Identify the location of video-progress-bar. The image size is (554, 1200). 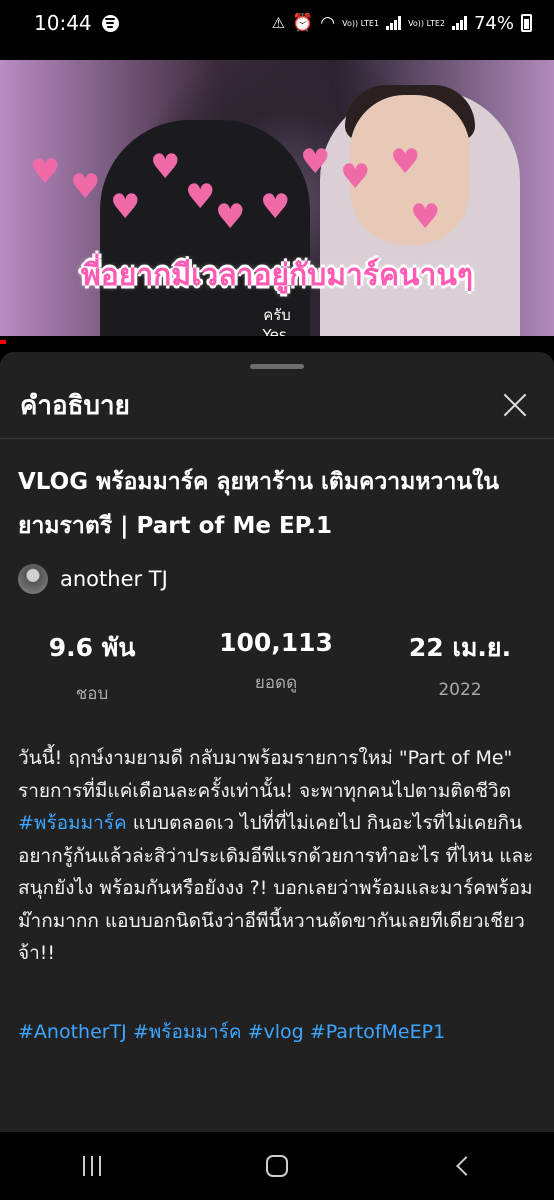
(277, 343).